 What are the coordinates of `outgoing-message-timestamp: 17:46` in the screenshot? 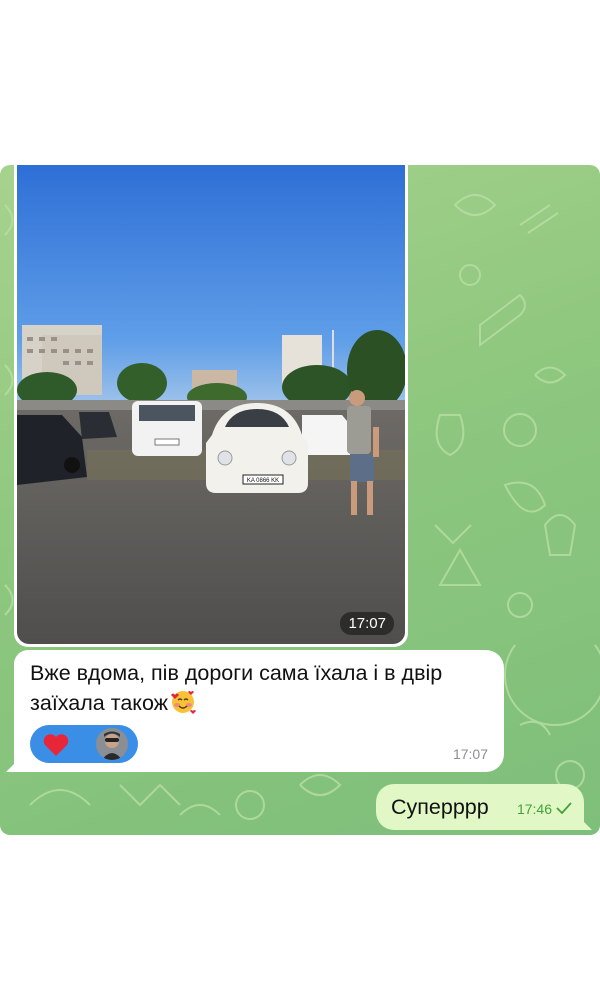 It's located at (534, 809).